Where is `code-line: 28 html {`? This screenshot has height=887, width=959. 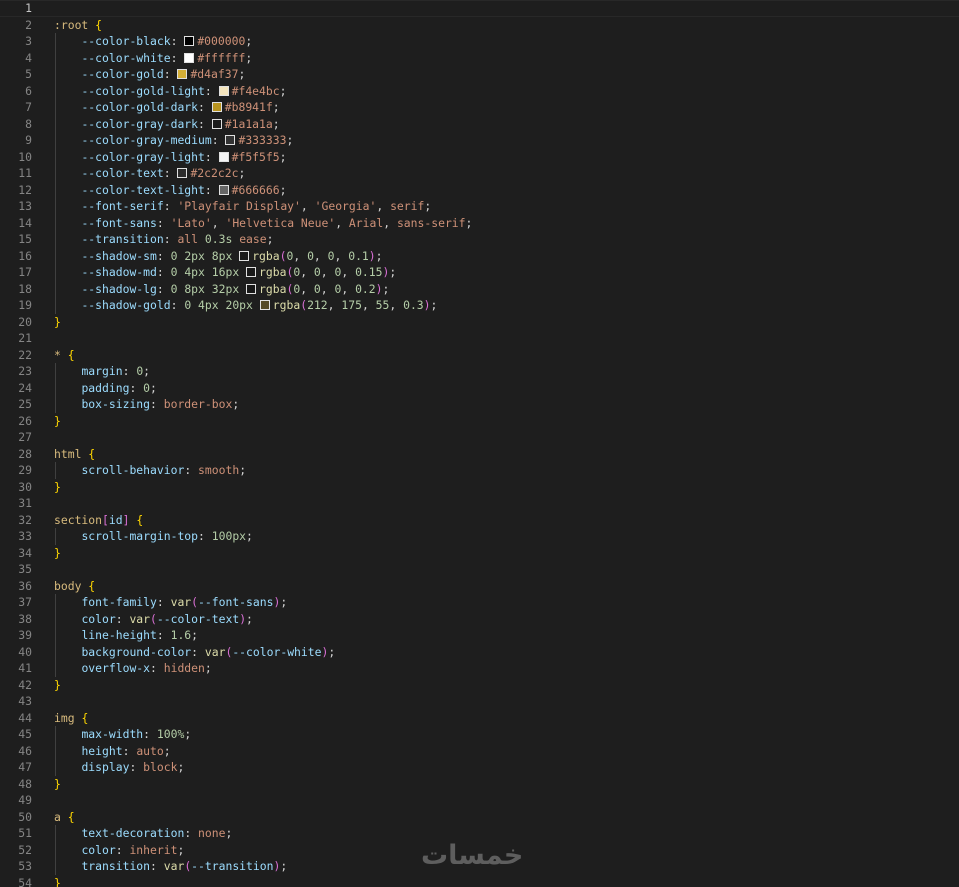 code-line: 28 html { is located at coordinates (479, 454).